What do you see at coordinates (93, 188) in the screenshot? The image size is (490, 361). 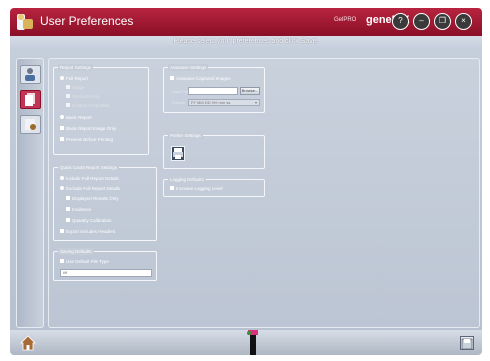 I see `option-label: Exclude Full Report Details` at bounding box center [93, 188].